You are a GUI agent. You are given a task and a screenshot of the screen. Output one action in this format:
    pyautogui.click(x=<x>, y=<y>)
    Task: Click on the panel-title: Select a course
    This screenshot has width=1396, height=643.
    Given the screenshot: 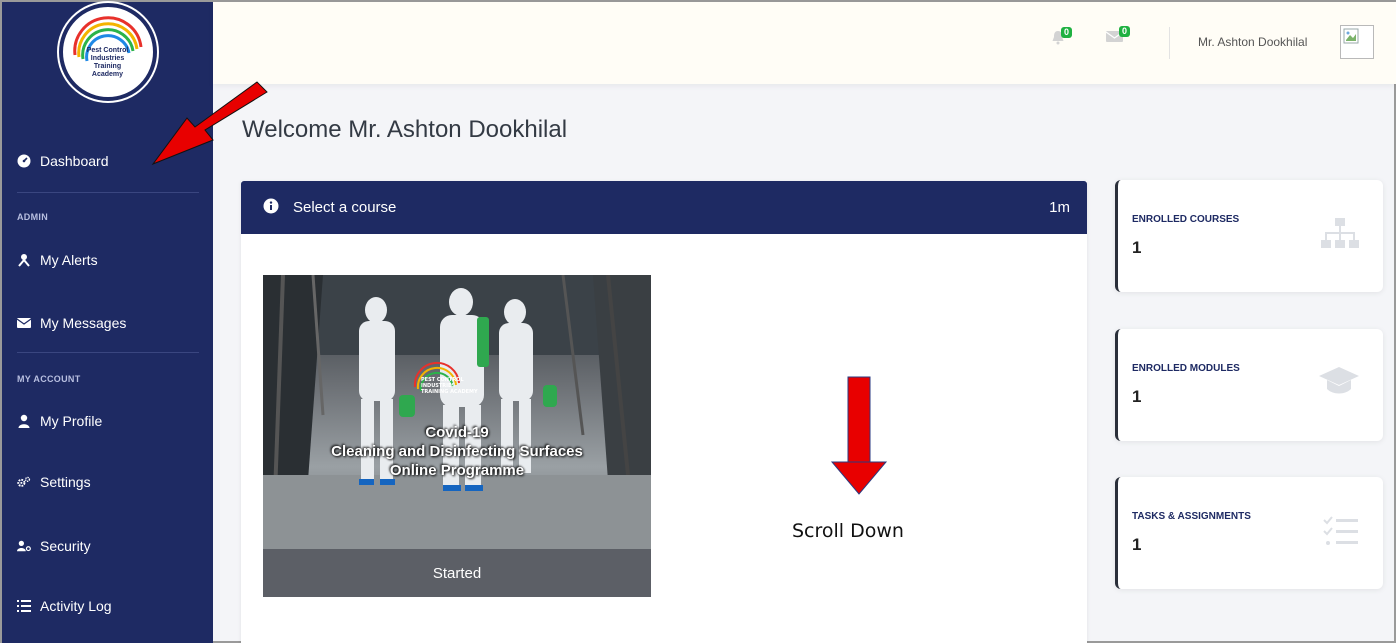 What is the action you would take?
    pyautogui.click(x=345, y=207)
    